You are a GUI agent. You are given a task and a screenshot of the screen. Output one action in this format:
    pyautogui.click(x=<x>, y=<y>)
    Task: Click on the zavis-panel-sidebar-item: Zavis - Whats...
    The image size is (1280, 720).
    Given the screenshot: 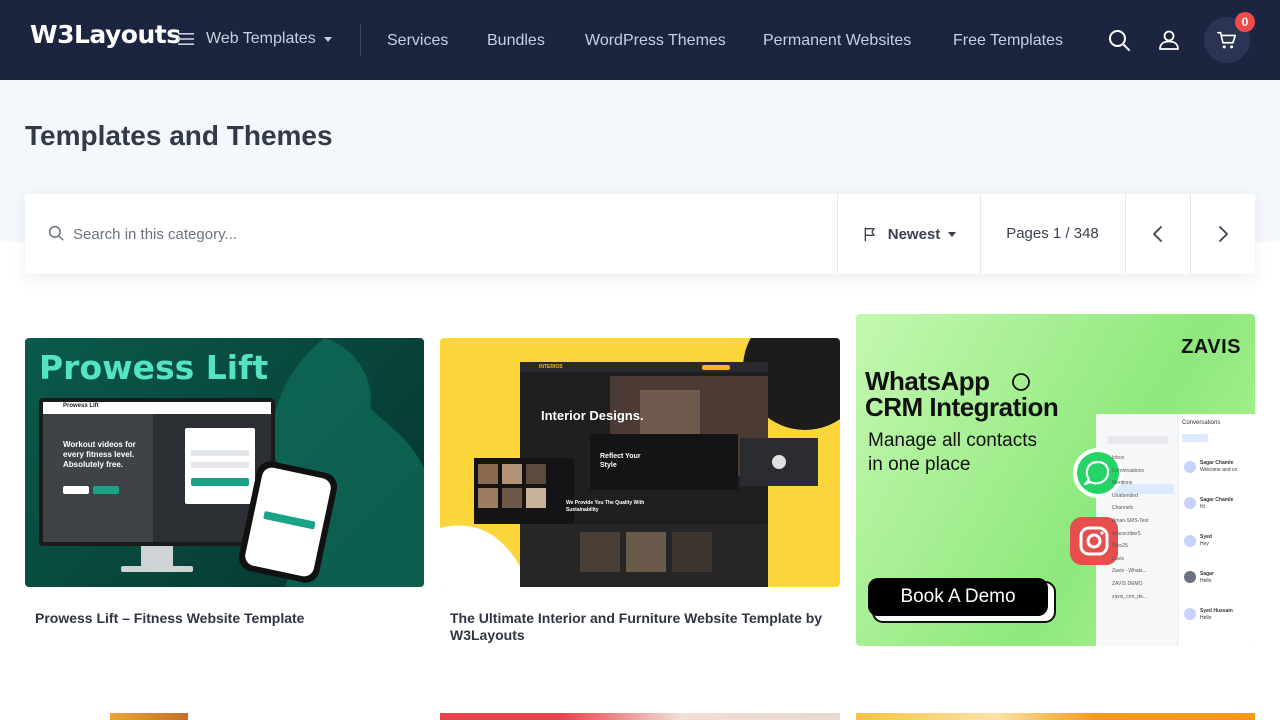 What is the action you would take?
    pyautogui.click(x=1129, y=571)
    